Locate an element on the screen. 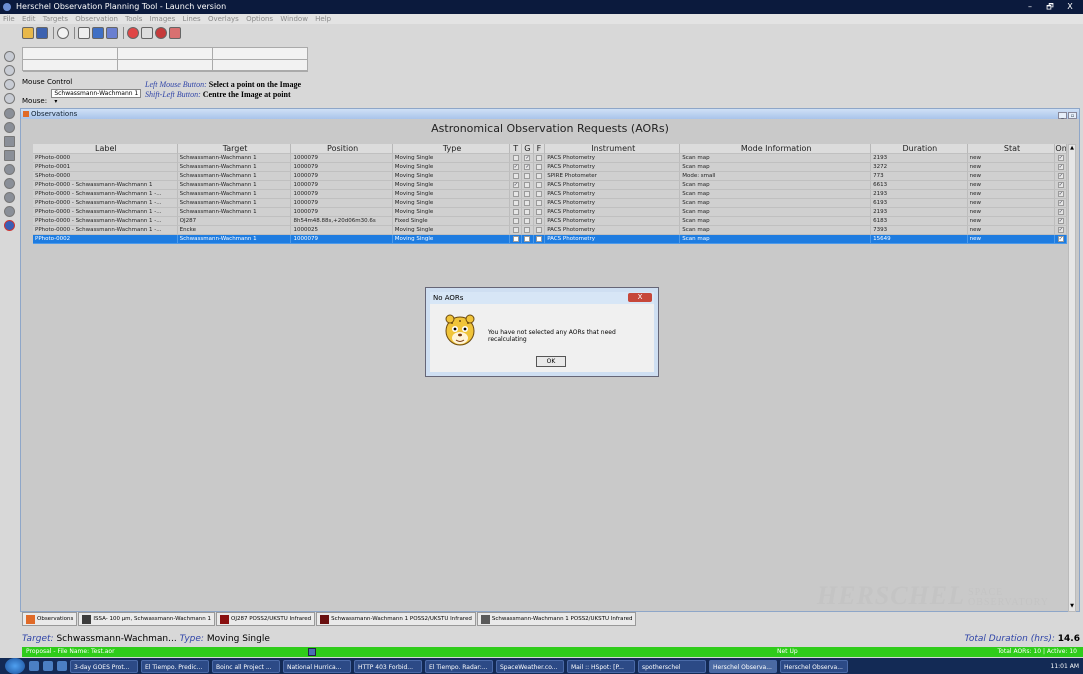 This screenshot has height=674, width=1083. menu-options: Options is located at coordinates (259, 19).